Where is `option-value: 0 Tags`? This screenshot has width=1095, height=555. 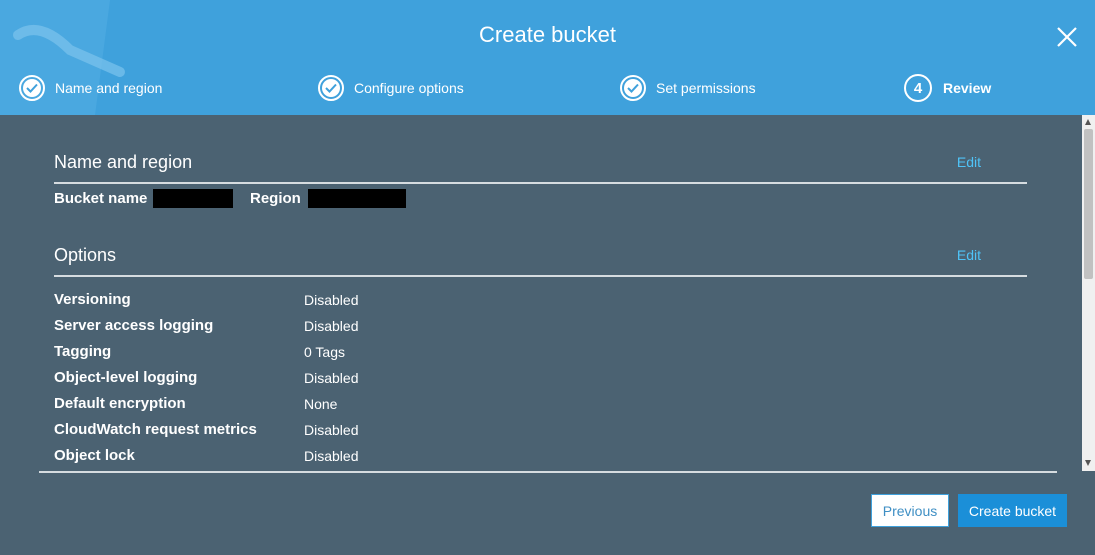
option-value: 0 Tags is located at coordinates (324, 352).